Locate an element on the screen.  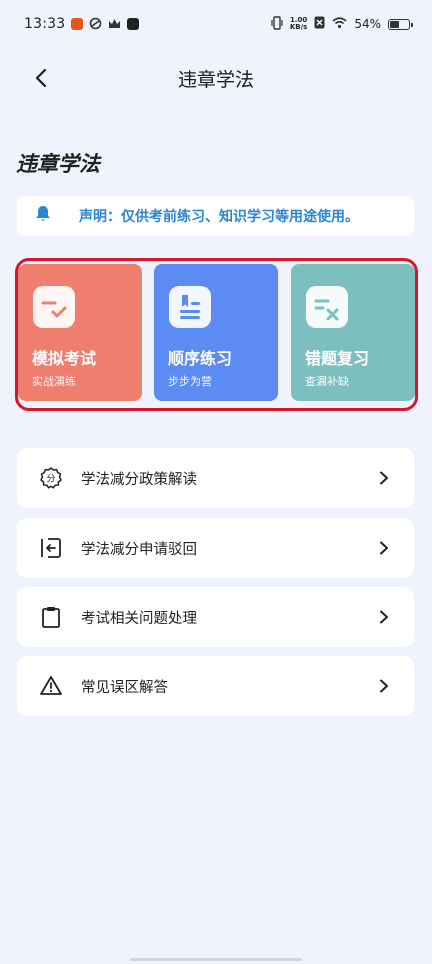
vibrate-icon is located at coordinates (277, 24).